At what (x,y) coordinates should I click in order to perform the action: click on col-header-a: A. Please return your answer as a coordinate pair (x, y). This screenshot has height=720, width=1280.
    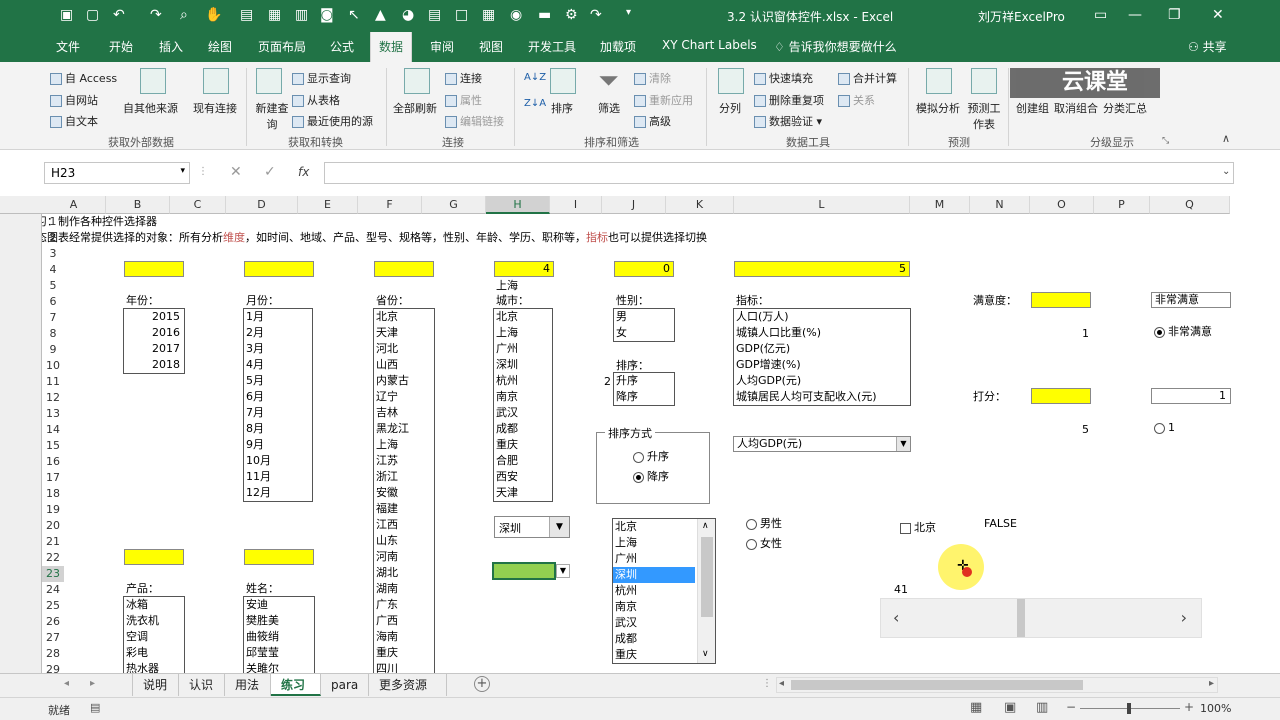
    Looking at the image, I should click on (74, 205).